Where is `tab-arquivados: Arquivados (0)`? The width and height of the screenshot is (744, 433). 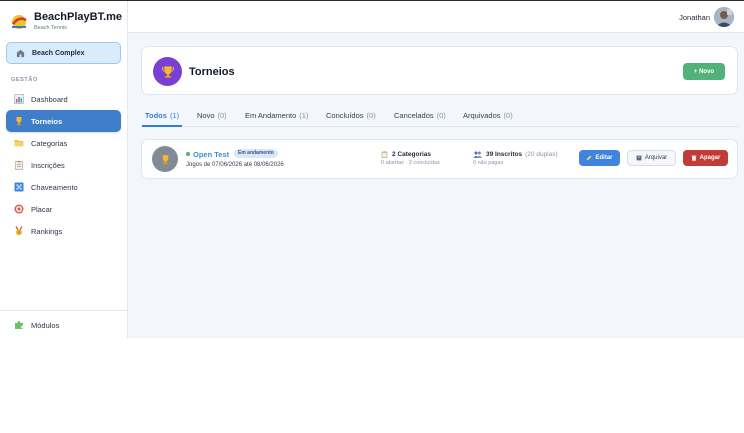
tab-arquivados: Arquivados (0) is located at coordinates (488, 115).